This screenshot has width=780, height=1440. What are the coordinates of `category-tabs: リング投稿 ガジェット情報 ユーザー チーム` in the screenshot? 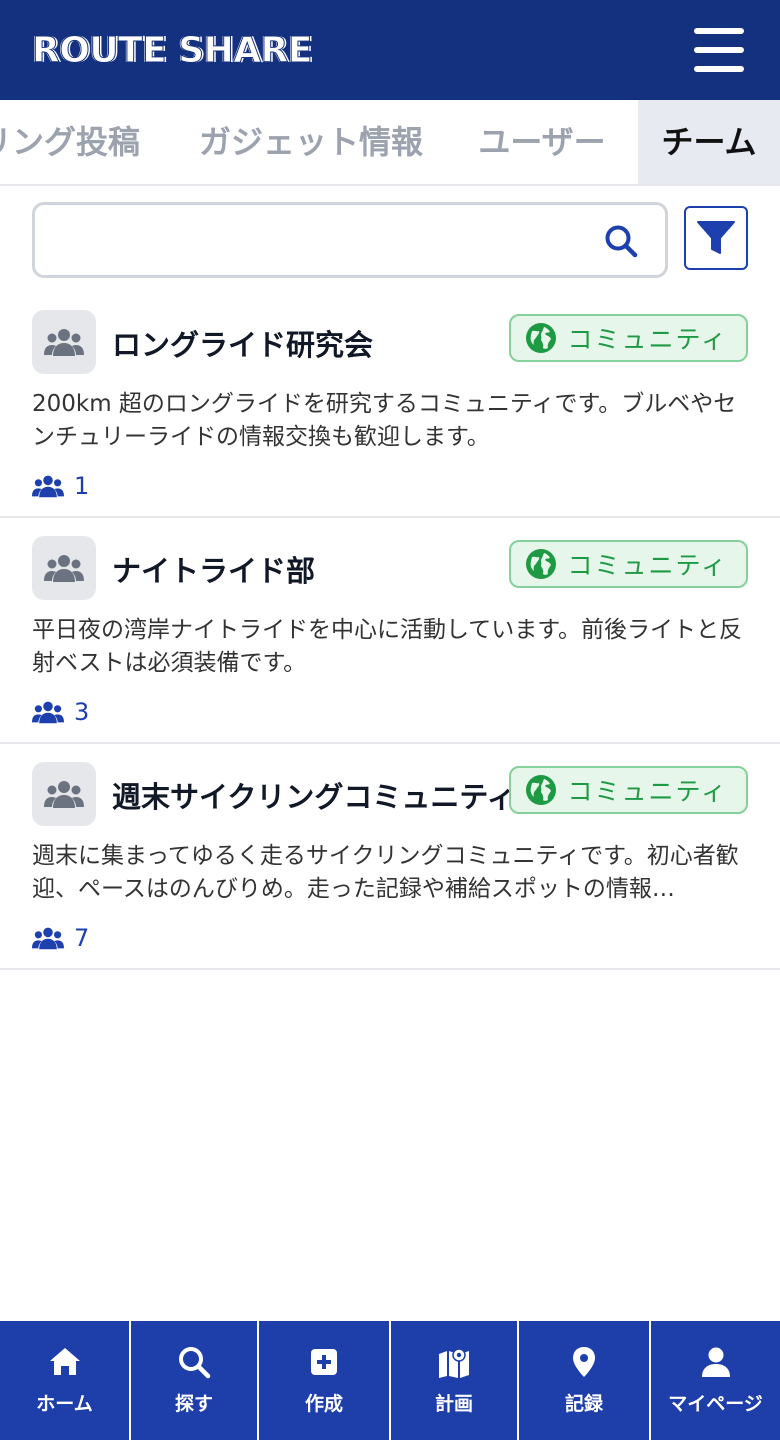 It's located at (390, 143).